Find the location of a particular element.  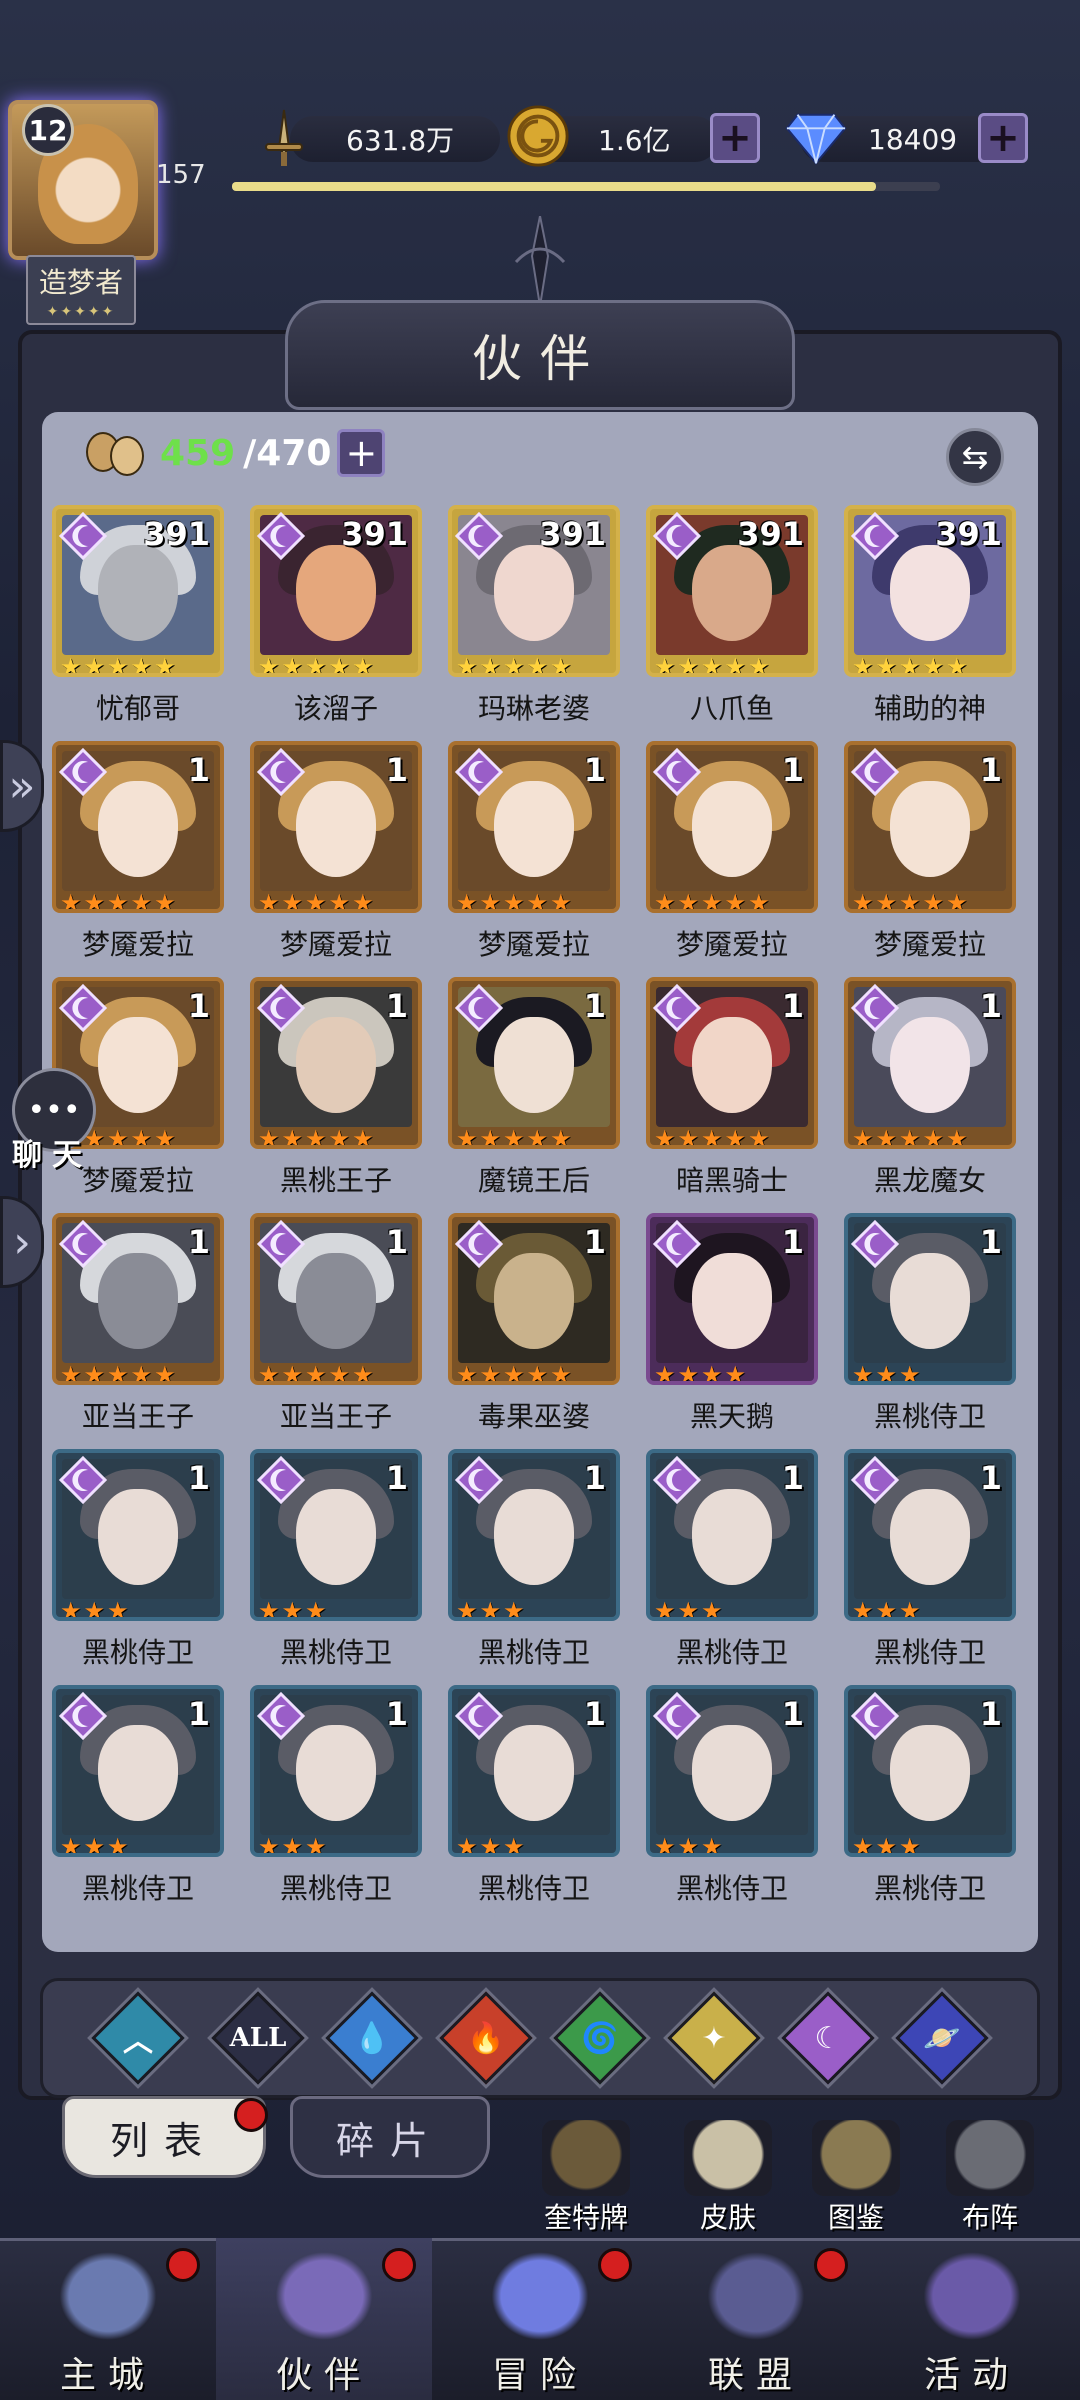

nav-events: 活动 is located at coordinates (972, 2319).